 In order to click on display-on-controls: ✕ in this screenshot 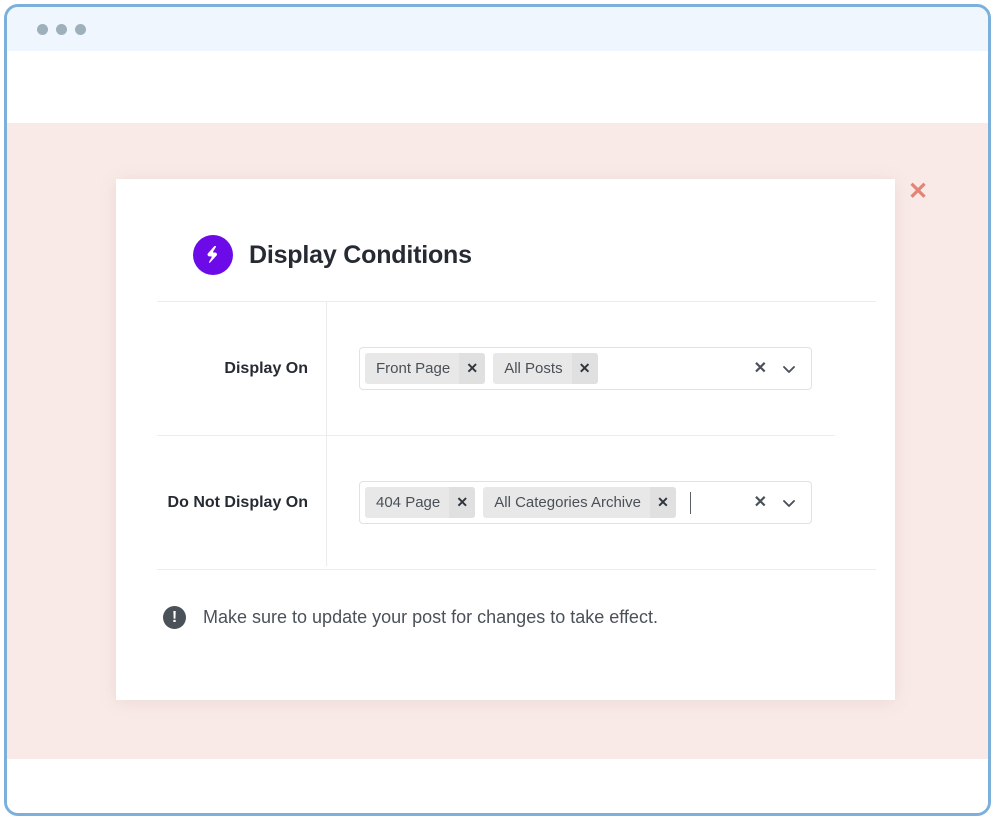, I will do `click(773, 368)`.